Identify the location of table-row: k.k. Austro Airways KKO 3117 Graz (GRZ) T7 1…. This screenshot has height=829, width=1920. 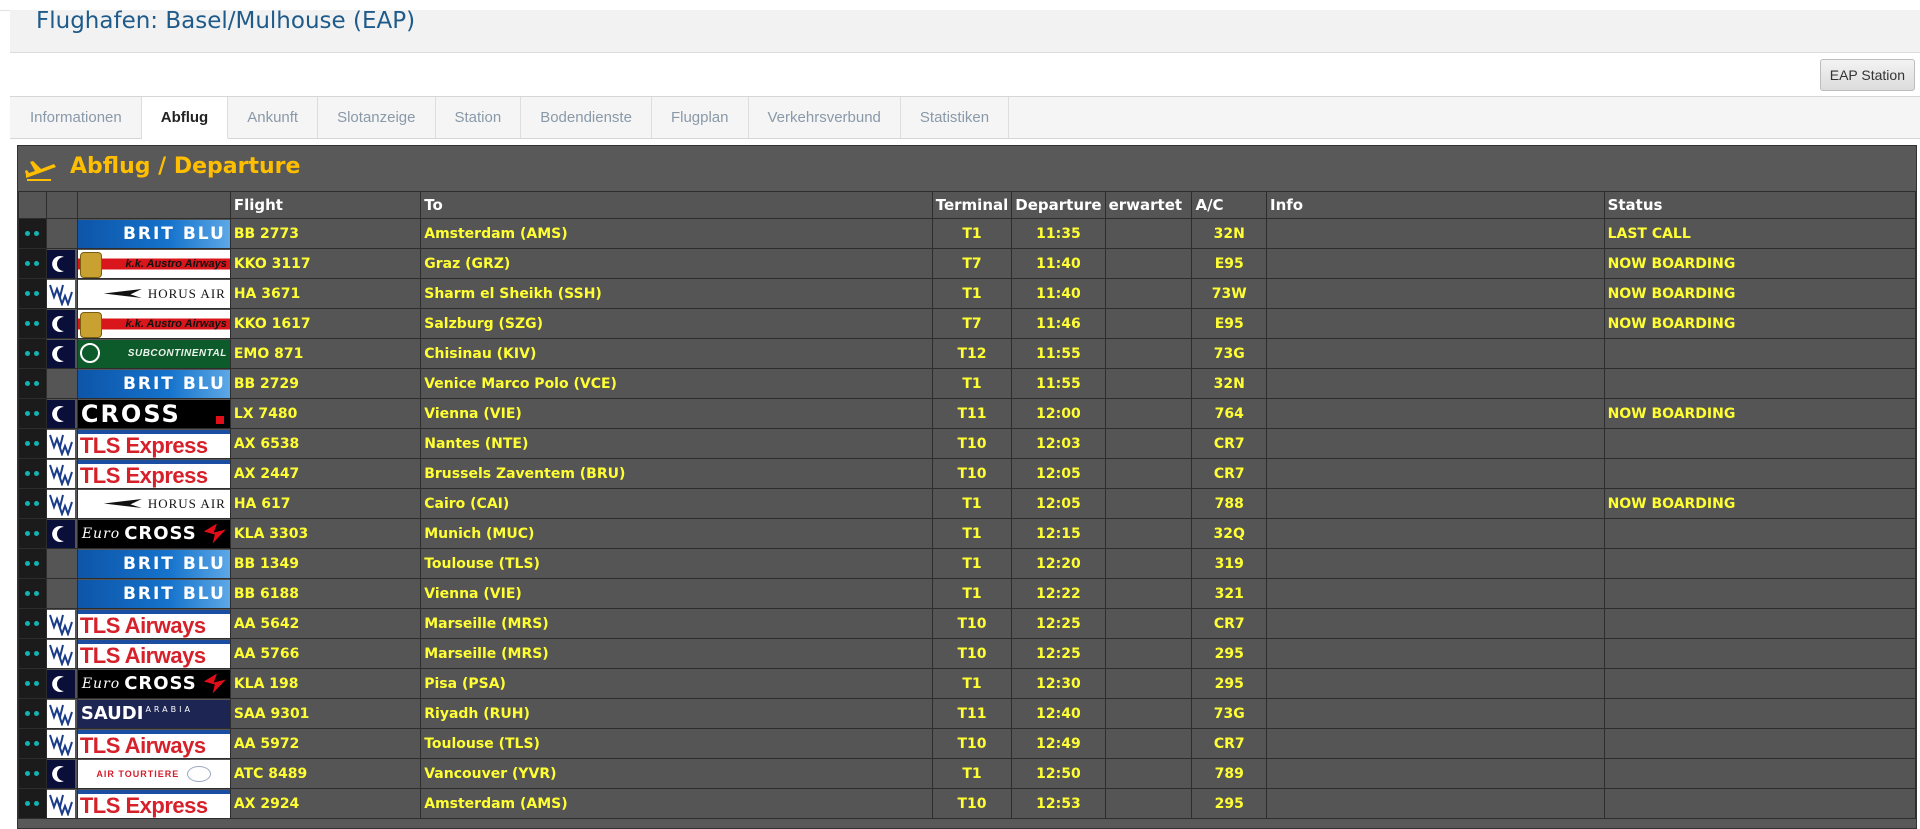
(967, 263).